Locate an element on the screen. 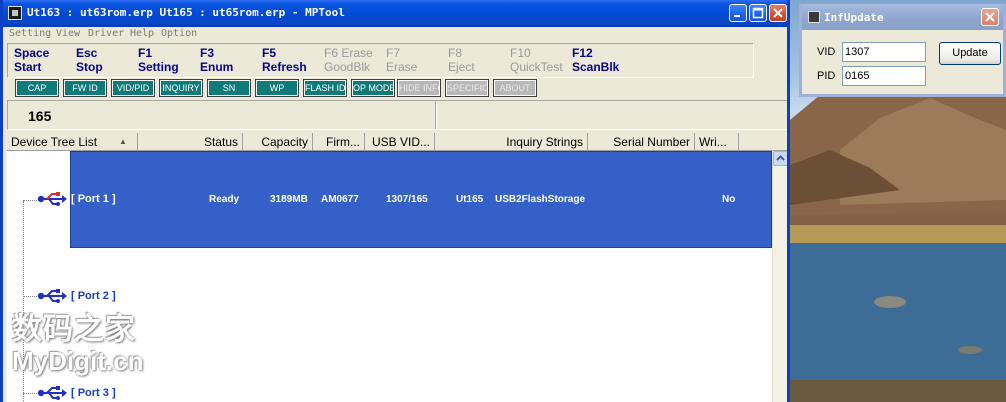  infupdate-dialog: InfUpdate VID PID Update is located at coordinates (902, 50).